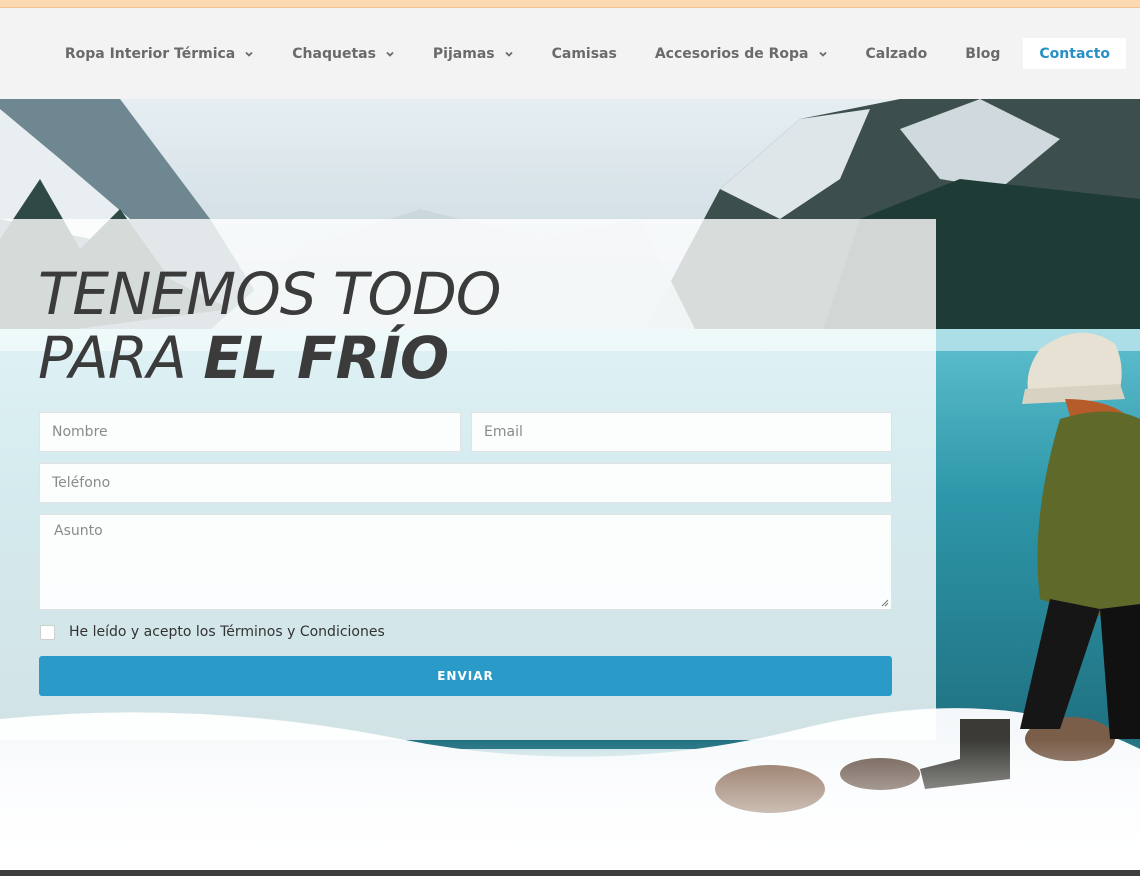 The image size is (1140, 876). I want to click on headline-light-text: PARA, so click(121, 358).